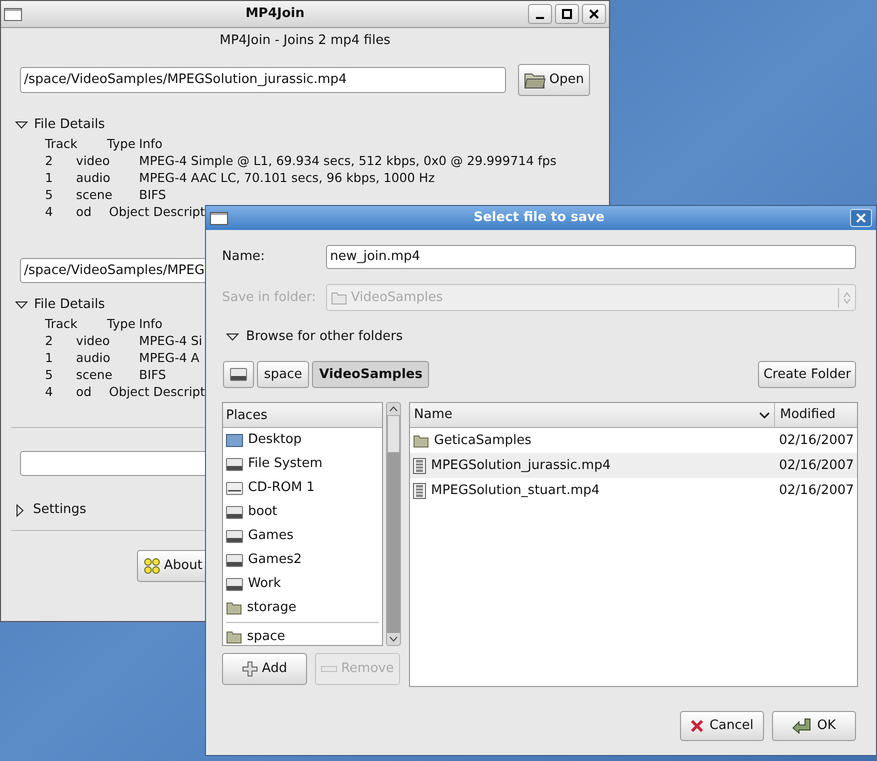 Image resolution: width=877 pixels, height=761 pixels. I want to click on create-folder-button: Create Folder, so click(807, 374).